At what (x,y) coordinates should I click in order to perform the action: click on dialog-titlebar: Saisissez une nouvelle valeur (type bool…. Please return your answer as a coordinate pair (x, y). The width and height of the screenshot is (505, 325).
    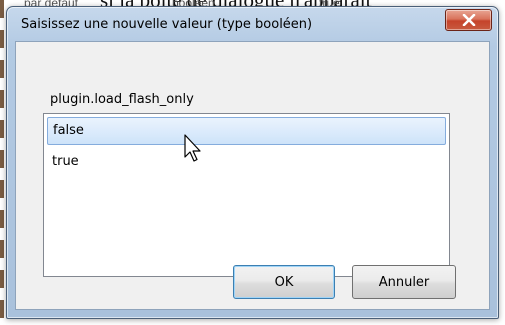
    Looking at the image, I should click on (252, 24).